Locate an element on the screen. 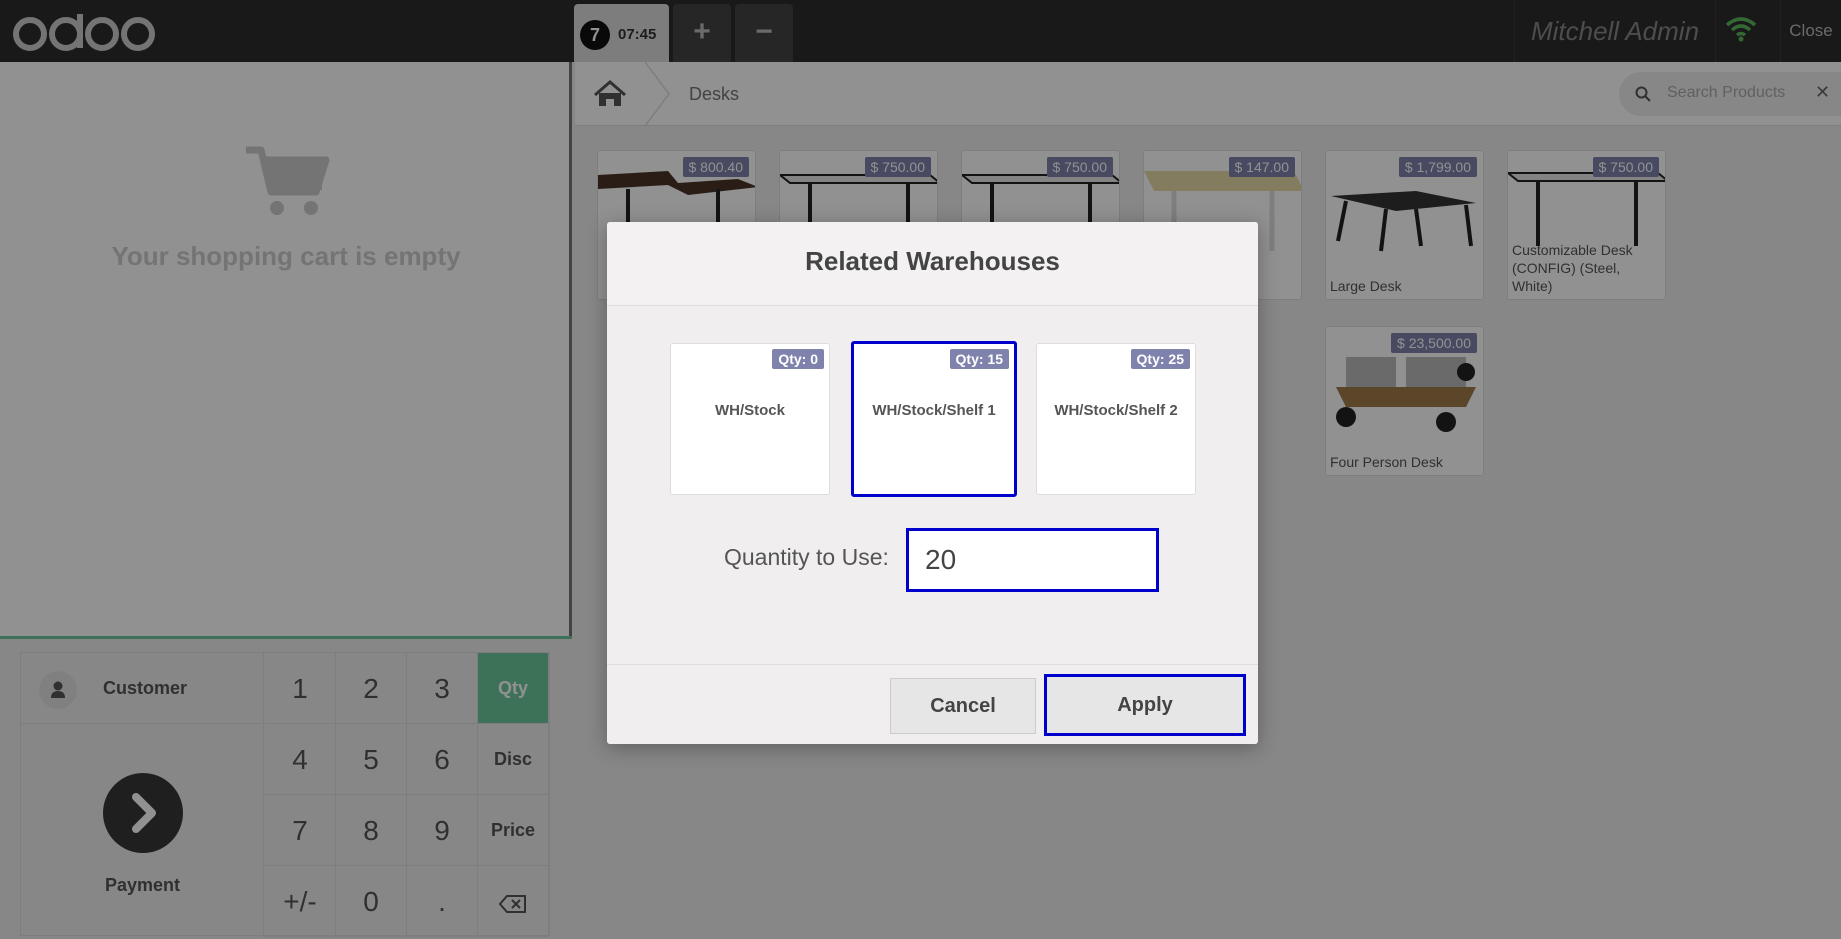 The width and height of the screenshot is (1841, 939). modal-title: Related Warehouses is located at coordinates (932, 261).